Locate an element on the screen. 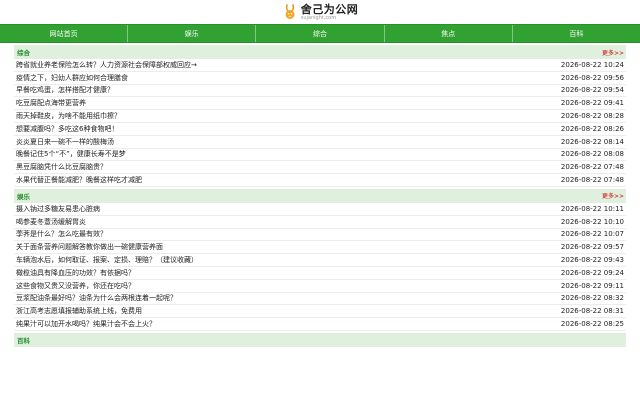 This screenshot has height=400, width=640. article-link: 晚餐记住5个“不”，健康长寿不是梦 is located at coordinates (71, 154).